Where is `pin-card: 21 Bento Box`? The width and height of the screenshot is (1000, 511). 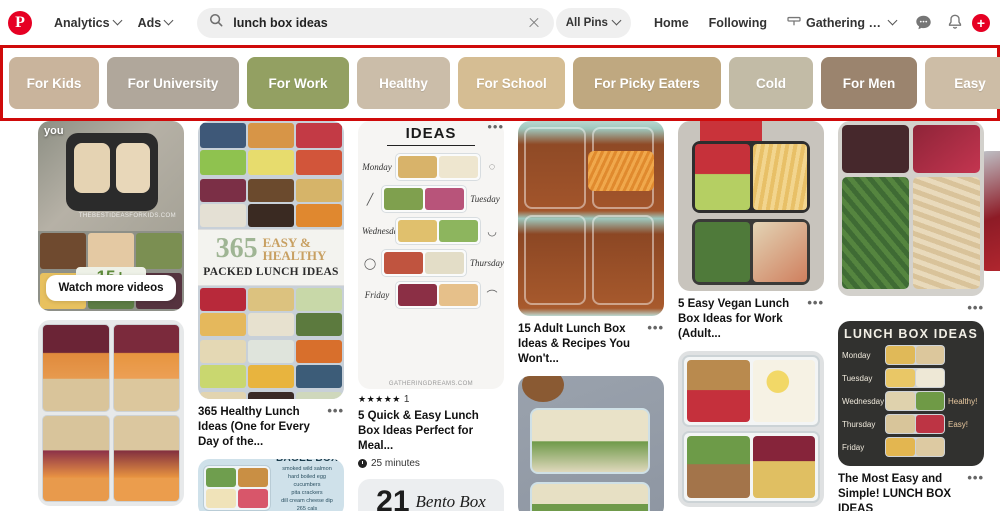 pin-card: 21 Bento Box is located at coordinates (431, 494).